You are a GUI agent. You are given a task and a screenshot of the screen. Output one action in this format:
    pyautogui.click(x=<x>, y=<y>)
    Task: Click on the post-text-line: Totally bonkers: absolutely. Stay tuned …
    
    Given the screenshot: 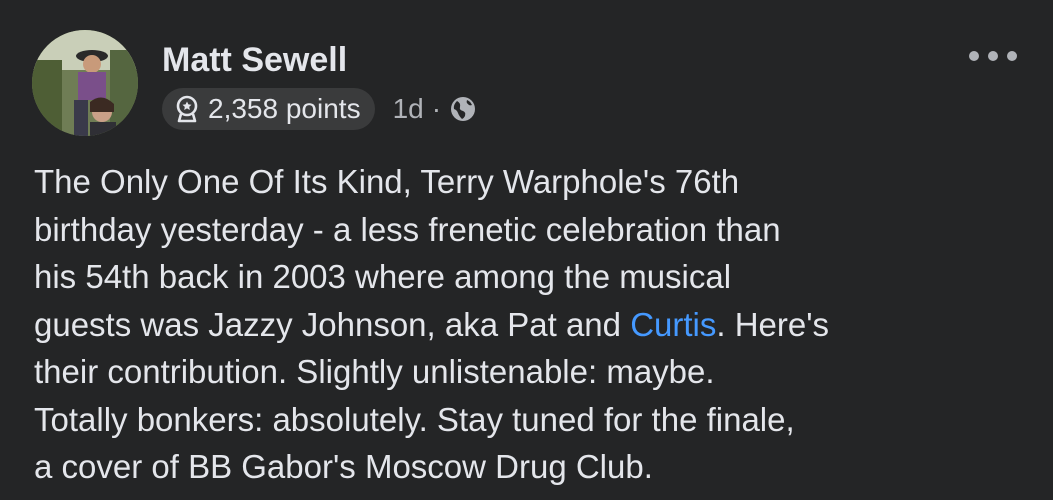 What is the action you would take?
    pyautogui.click(x=414, y=419)
    